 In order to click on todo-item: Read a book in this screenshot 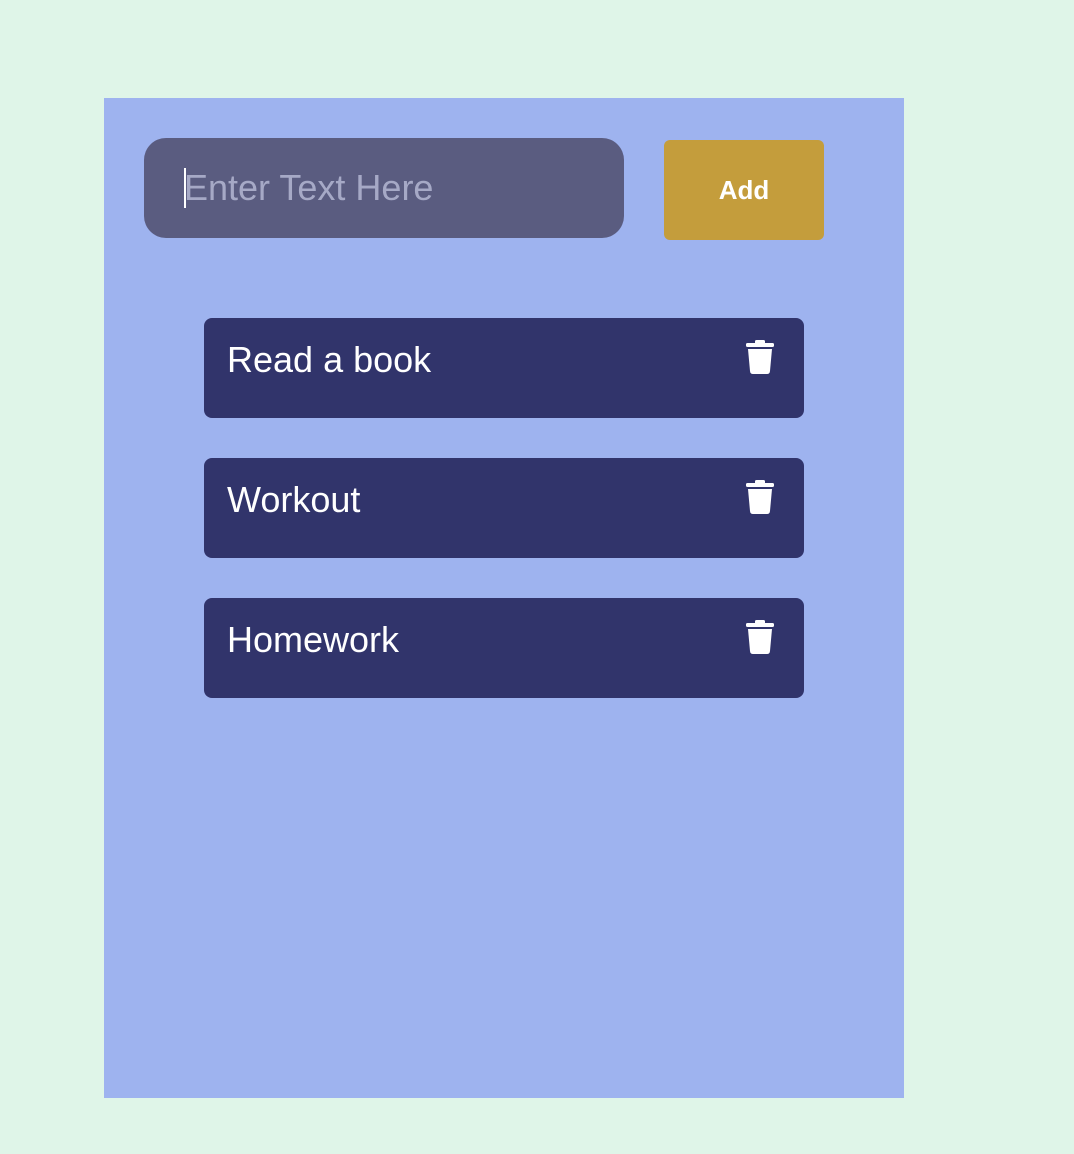, I will do `click(504, 368)`.